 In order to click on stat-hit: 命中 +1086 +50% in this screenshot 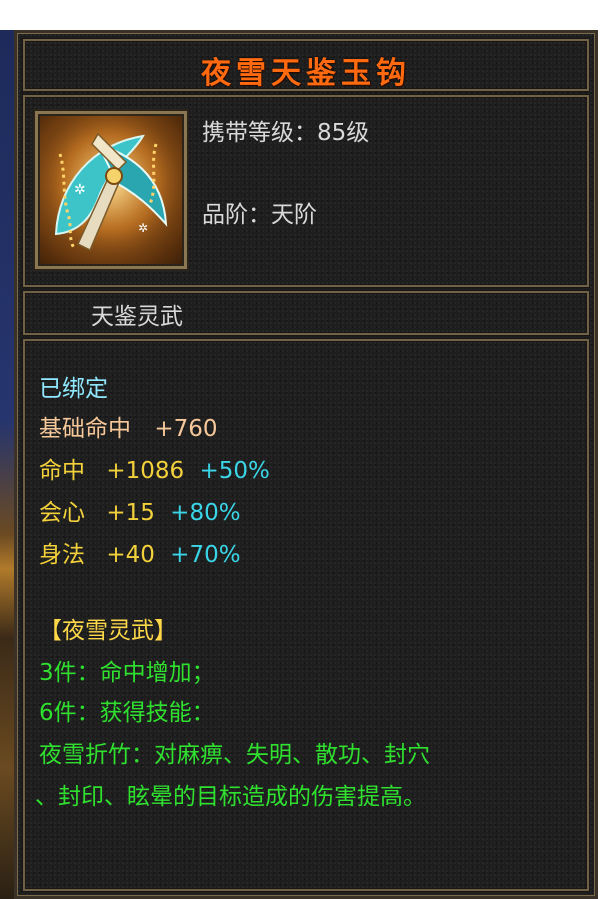, I will do `click(154, 468)`.